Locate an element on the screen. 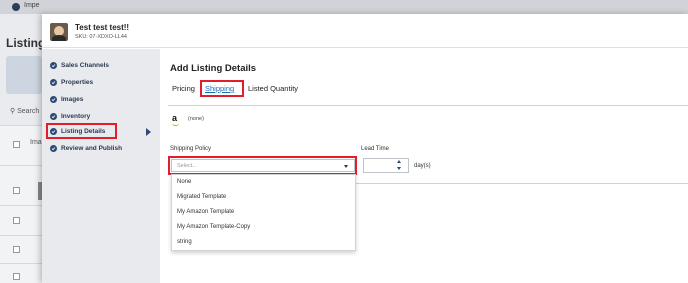 The width and height of the screenshot is (688, 283). tabs-divider is located at coordinates (428, 105).